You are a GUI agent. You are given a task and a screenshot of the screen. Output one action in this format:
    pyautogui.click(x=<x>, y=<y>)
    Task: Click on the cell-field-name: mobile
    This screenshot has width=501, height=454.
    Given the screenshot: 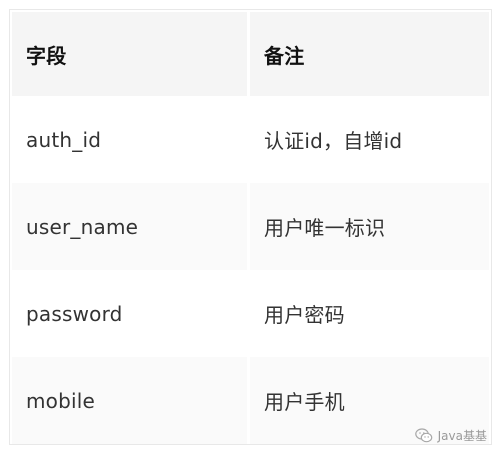 What is the action you would take?
    pyautogui.click(x=131, y=400)
    